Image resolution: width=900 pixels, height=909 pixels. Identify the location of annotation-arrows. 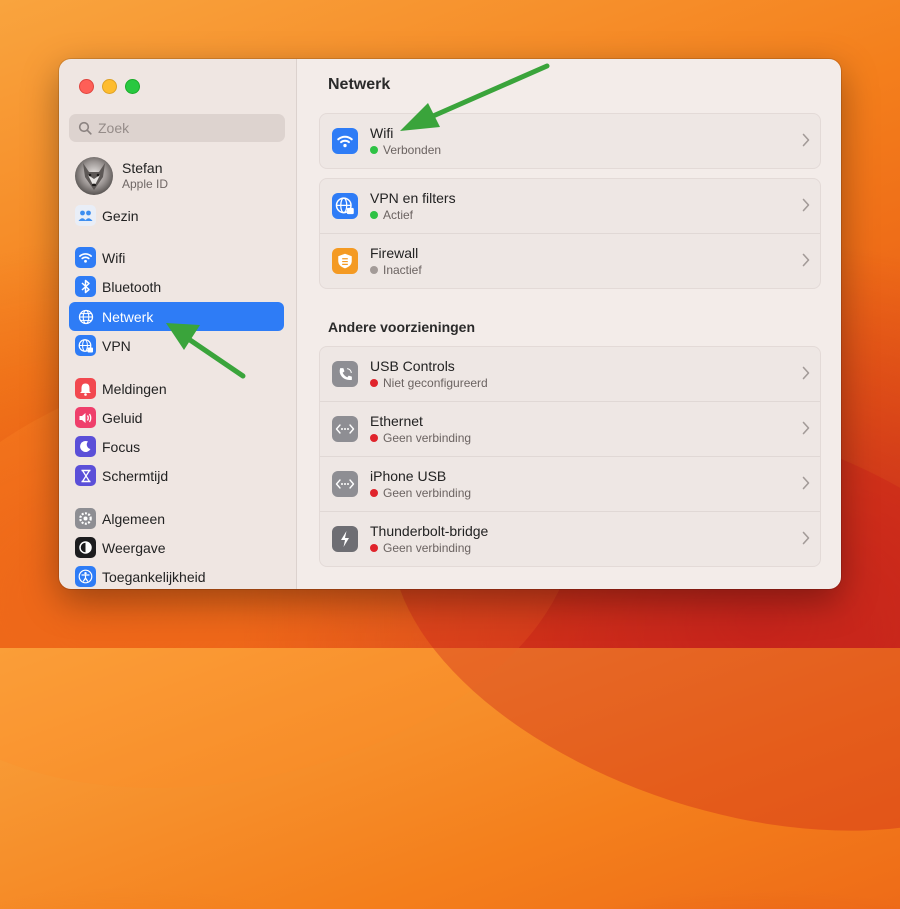
(358, 221).